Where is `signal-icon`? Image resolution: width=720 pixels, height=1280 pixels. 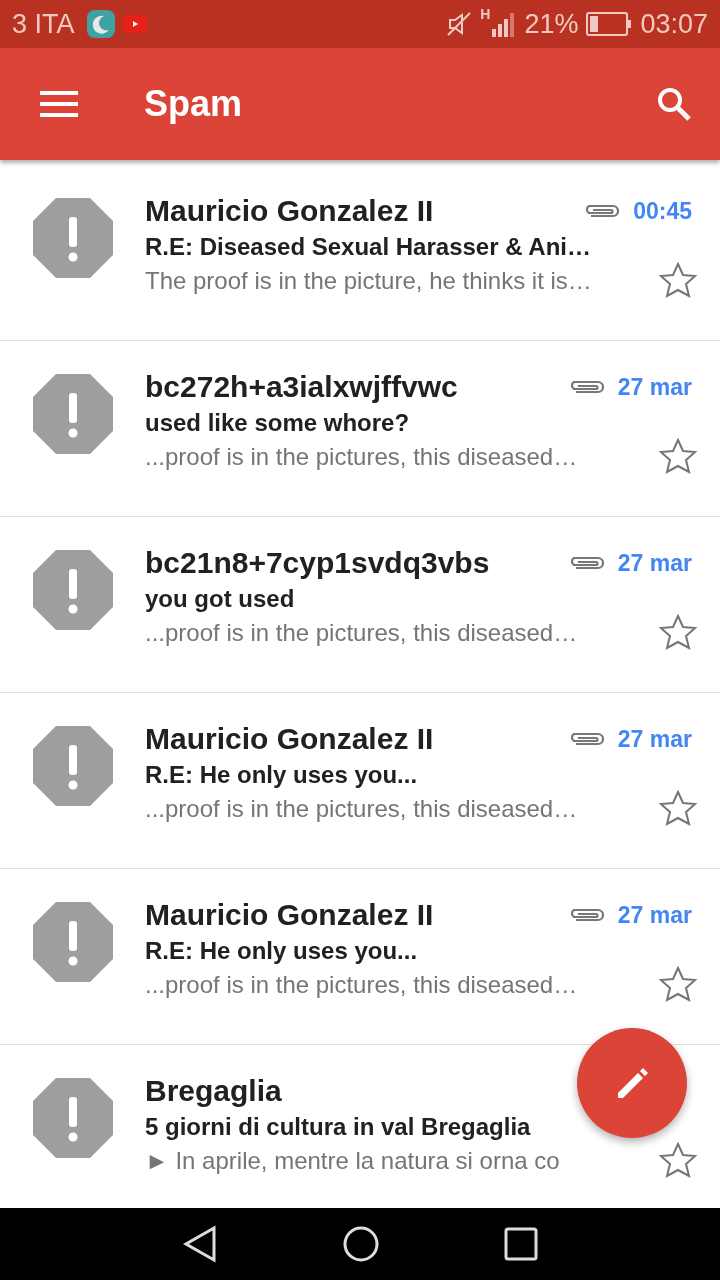 signal-icon is located at coordinates (504, 24).